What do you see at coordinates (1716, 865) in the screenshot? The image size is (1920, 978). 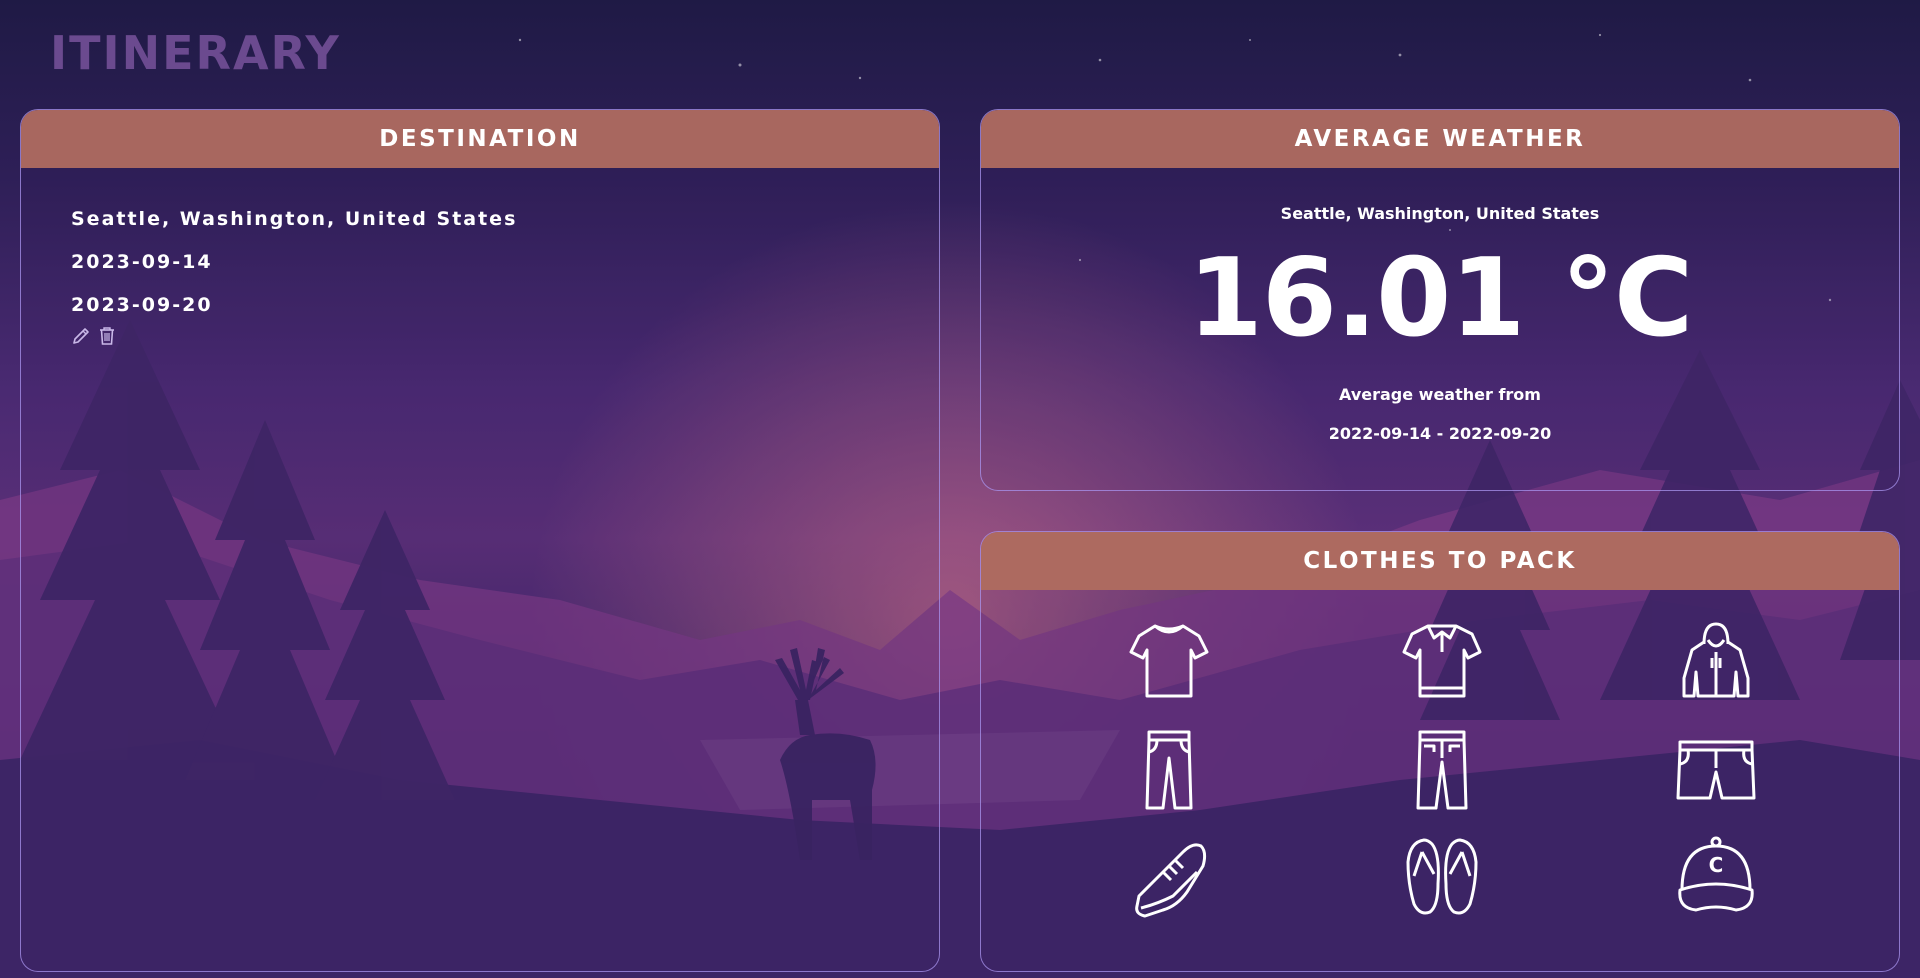 I see `cap-letter: C` at bounding box center [1716, 865].